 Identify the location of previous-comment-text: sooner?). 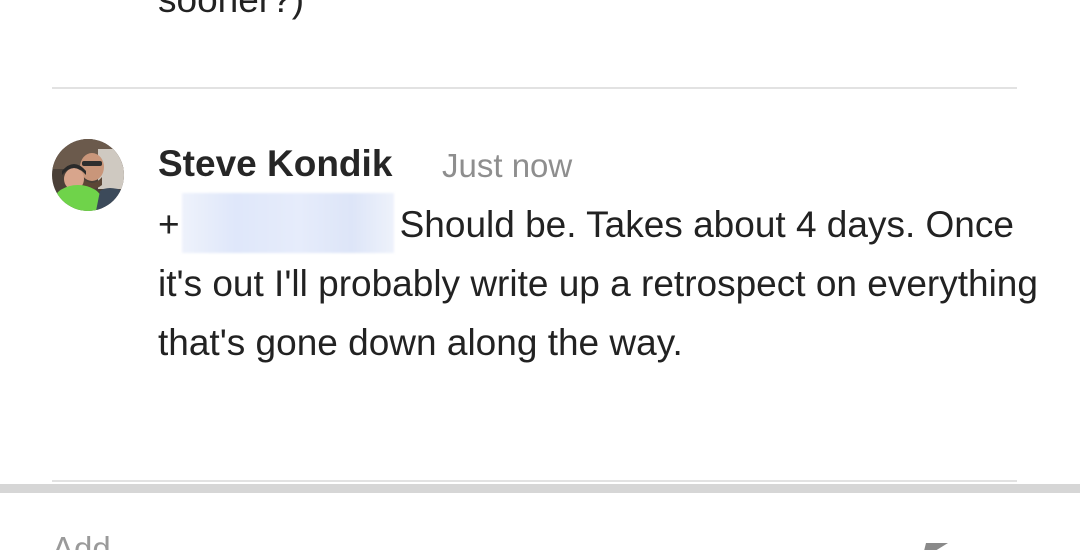
(231, 11).